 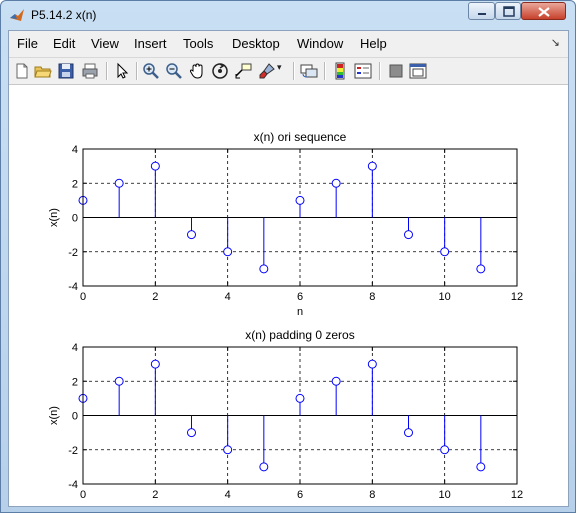 What do you see at coordinates (151, 71) in the screenshot?
I see `zoom-in-icon` at bounding box center [151, 71].